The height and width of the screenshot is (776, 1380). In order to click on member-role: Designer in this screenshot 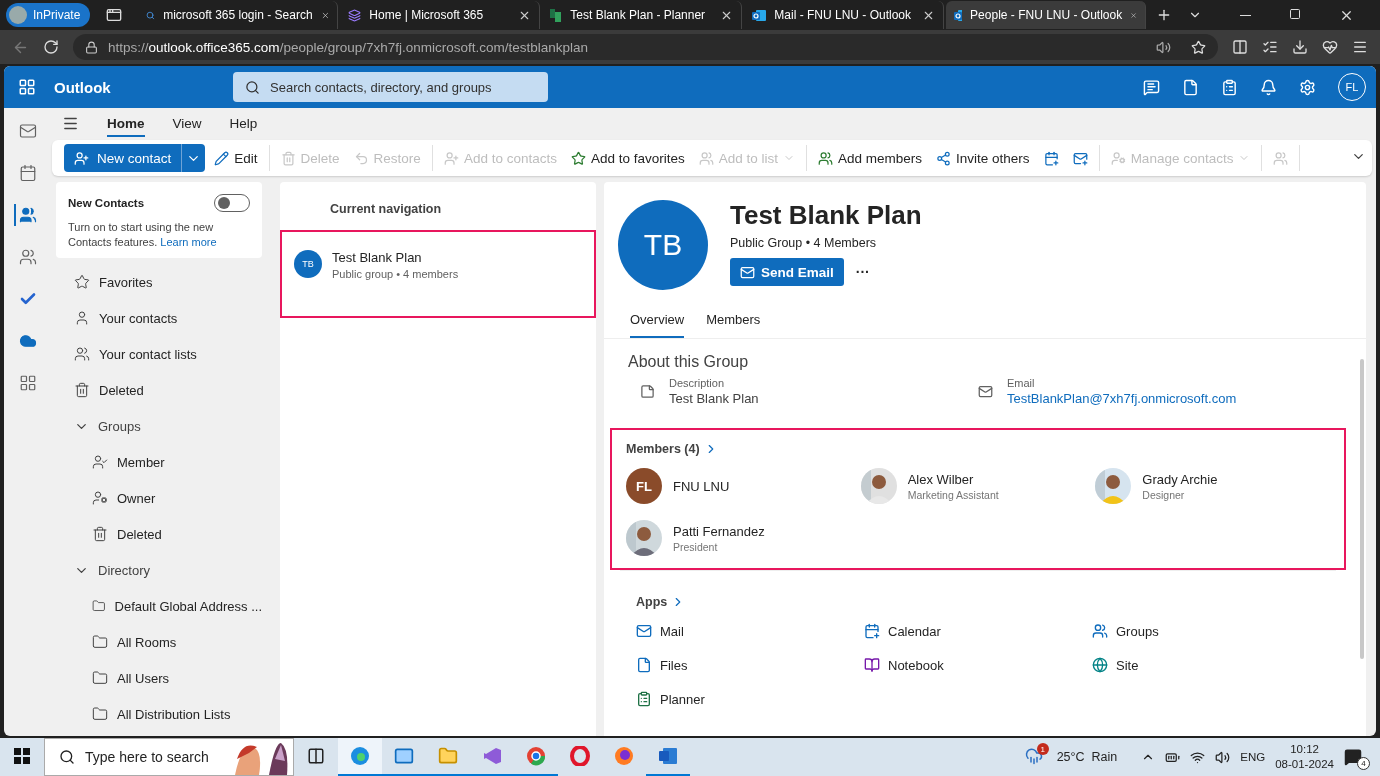, I will do `click(1164, 494)`.